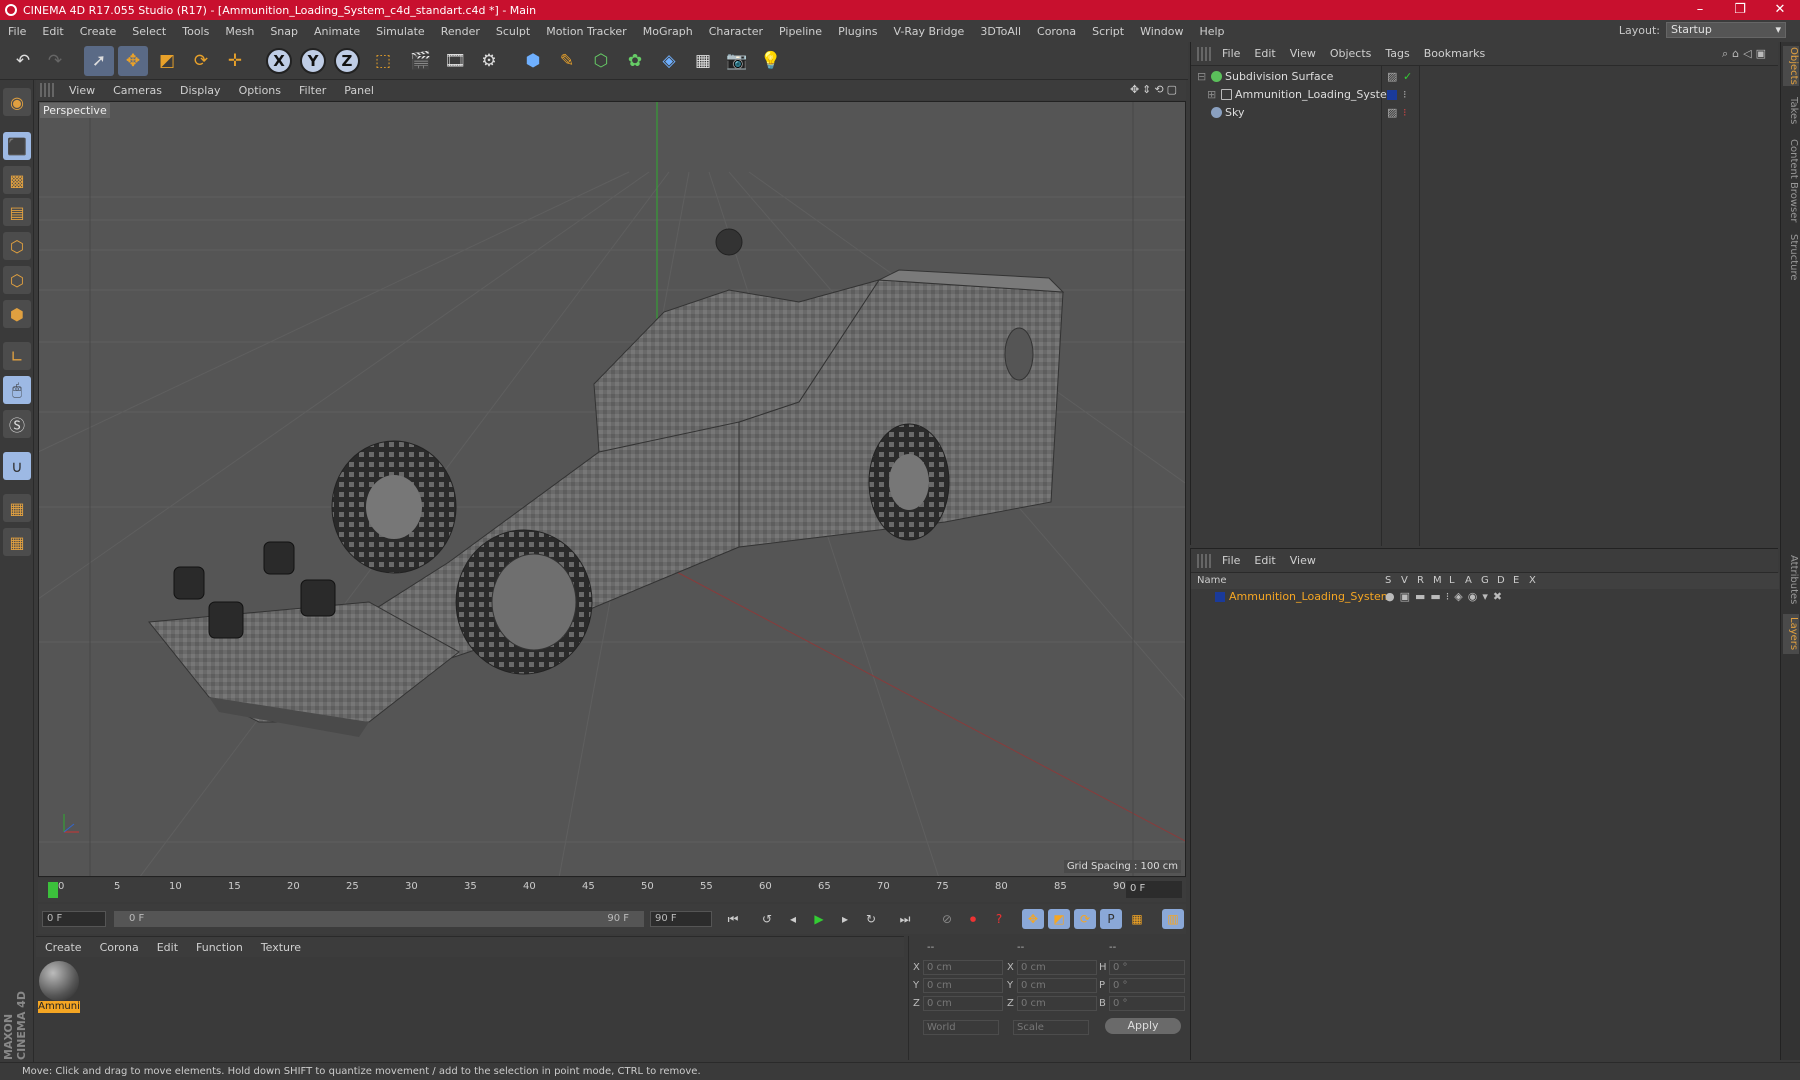 The image size is (1800, 1080). I want to click on position-z-field: 0 cm, so click(963, 1003).